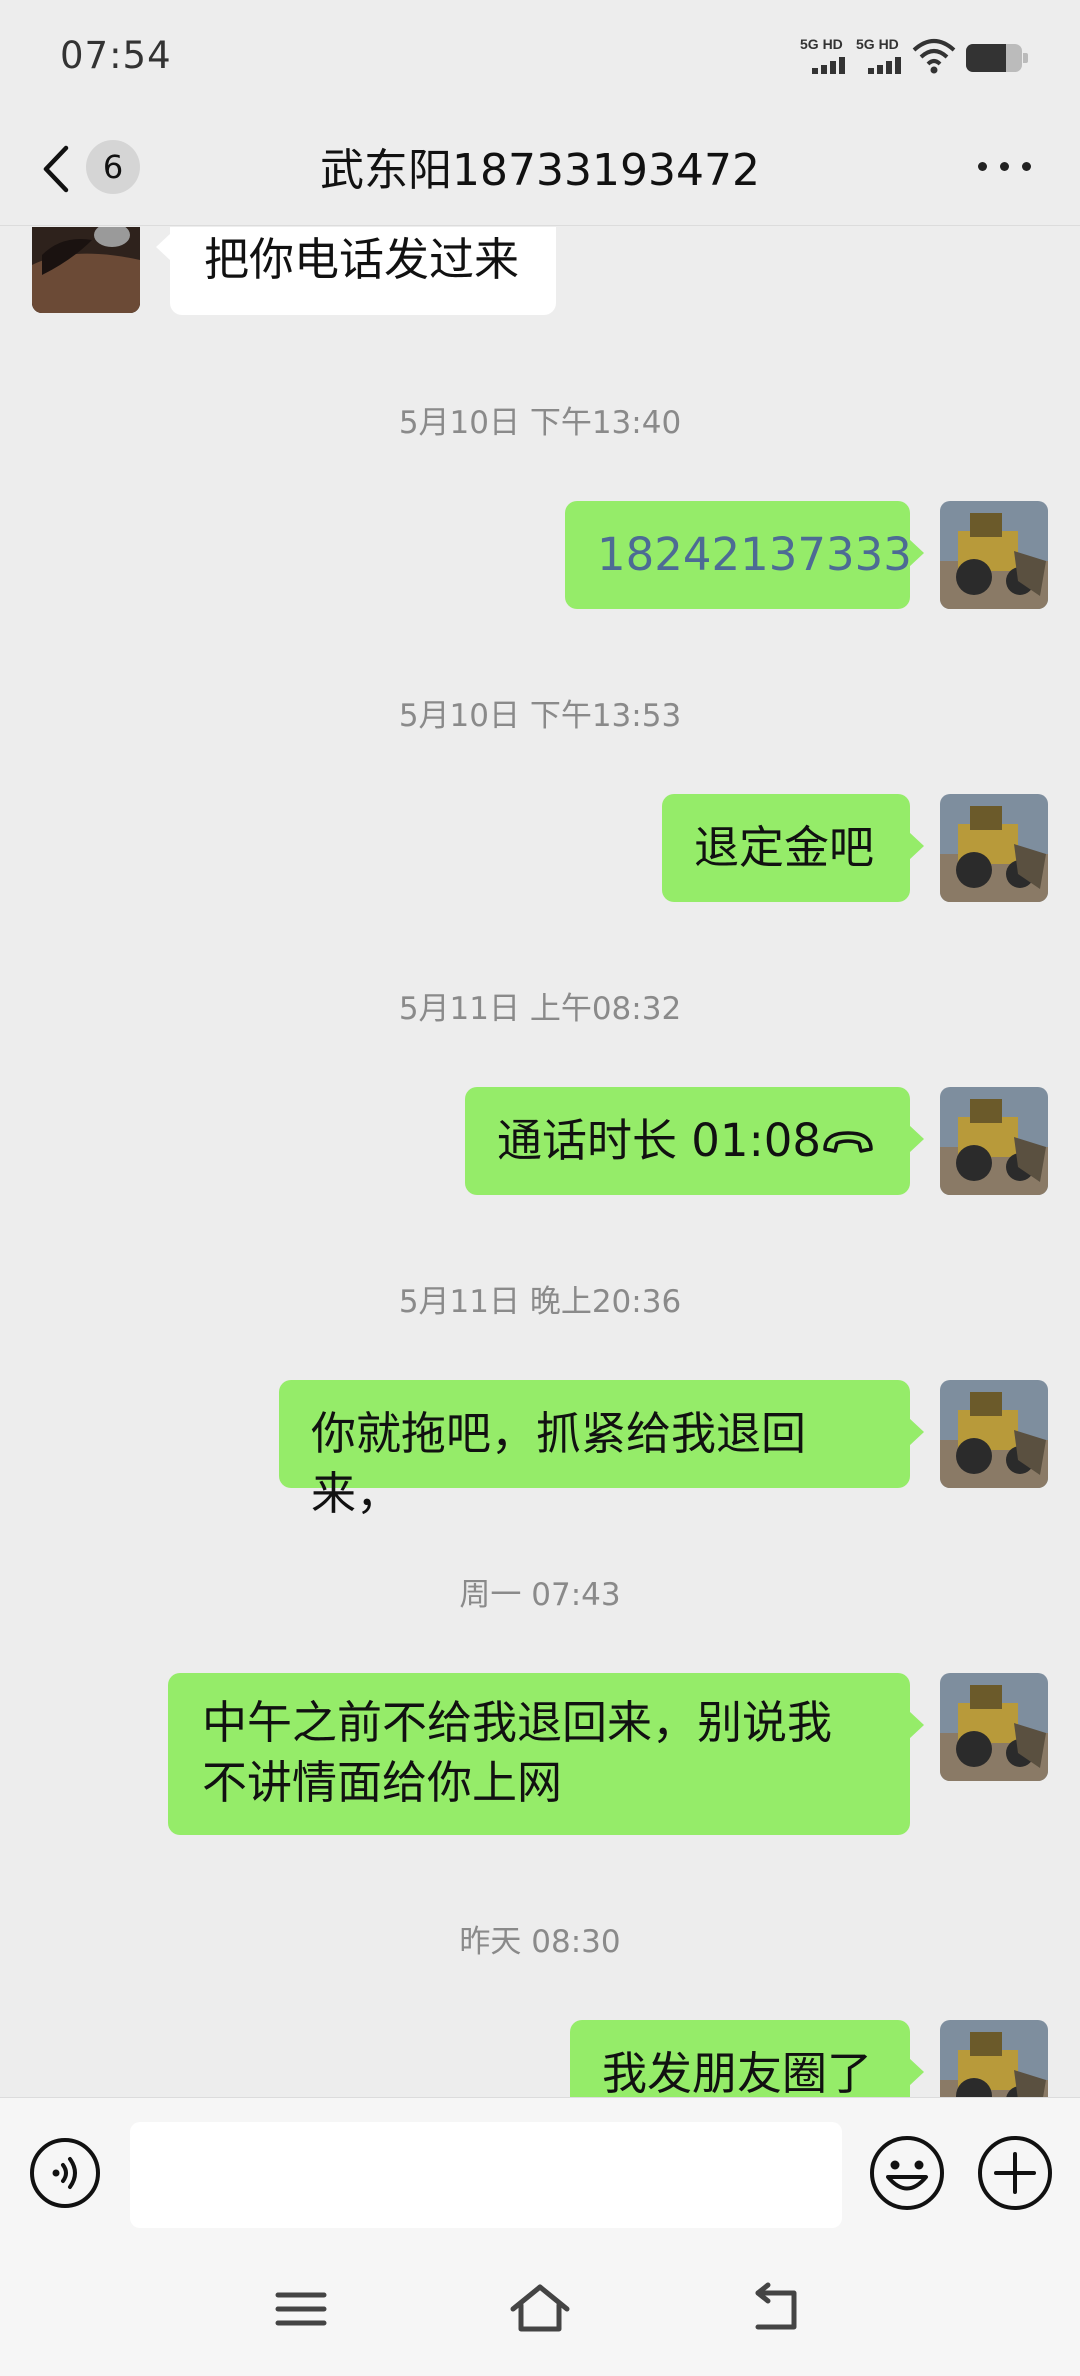  I want to click on timestamp: 5月10日 下午13:53, so click(540, 716).